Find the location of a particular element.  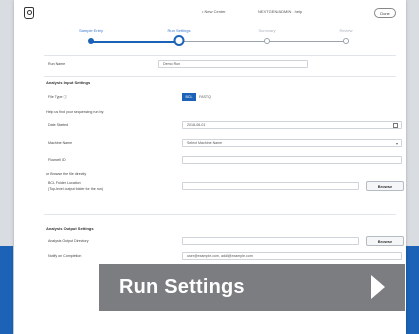

or-browse-text: or Browse the file directly is located at coordinates (66, 174).